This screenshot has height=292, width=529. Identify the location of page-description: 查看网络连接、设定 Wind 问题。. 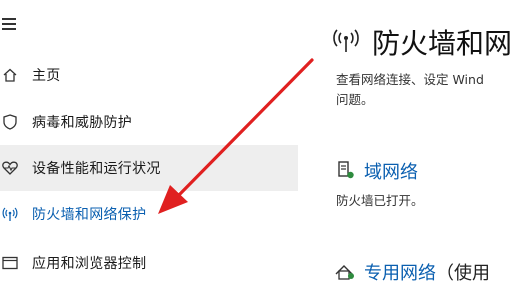
(431, 90).